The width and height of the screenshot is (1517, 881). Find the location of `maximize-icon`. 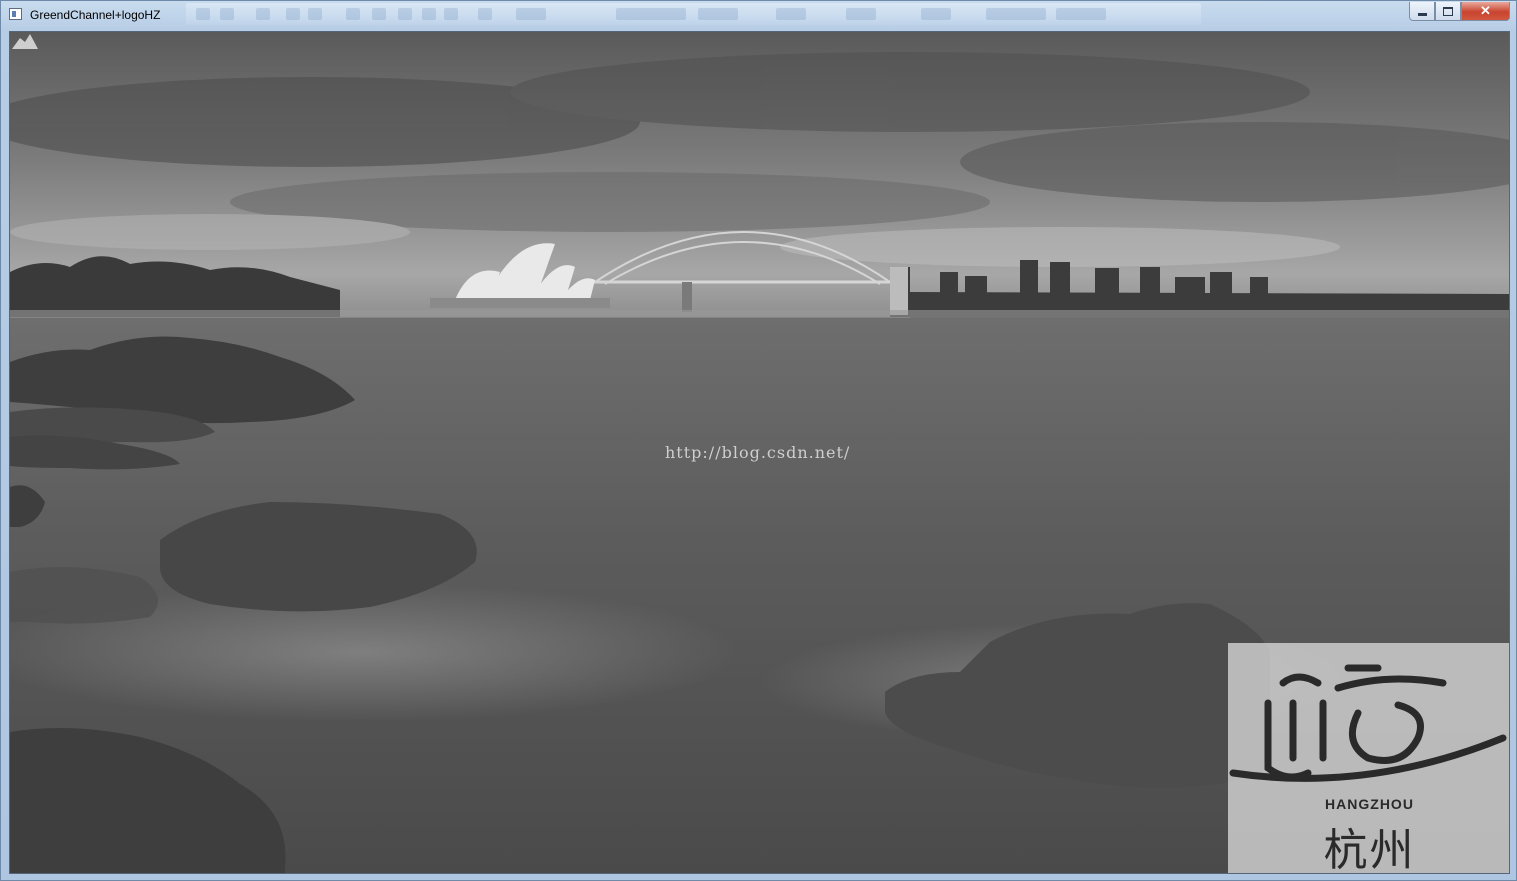

maximize-icon is located at coordinates (1448, 11).